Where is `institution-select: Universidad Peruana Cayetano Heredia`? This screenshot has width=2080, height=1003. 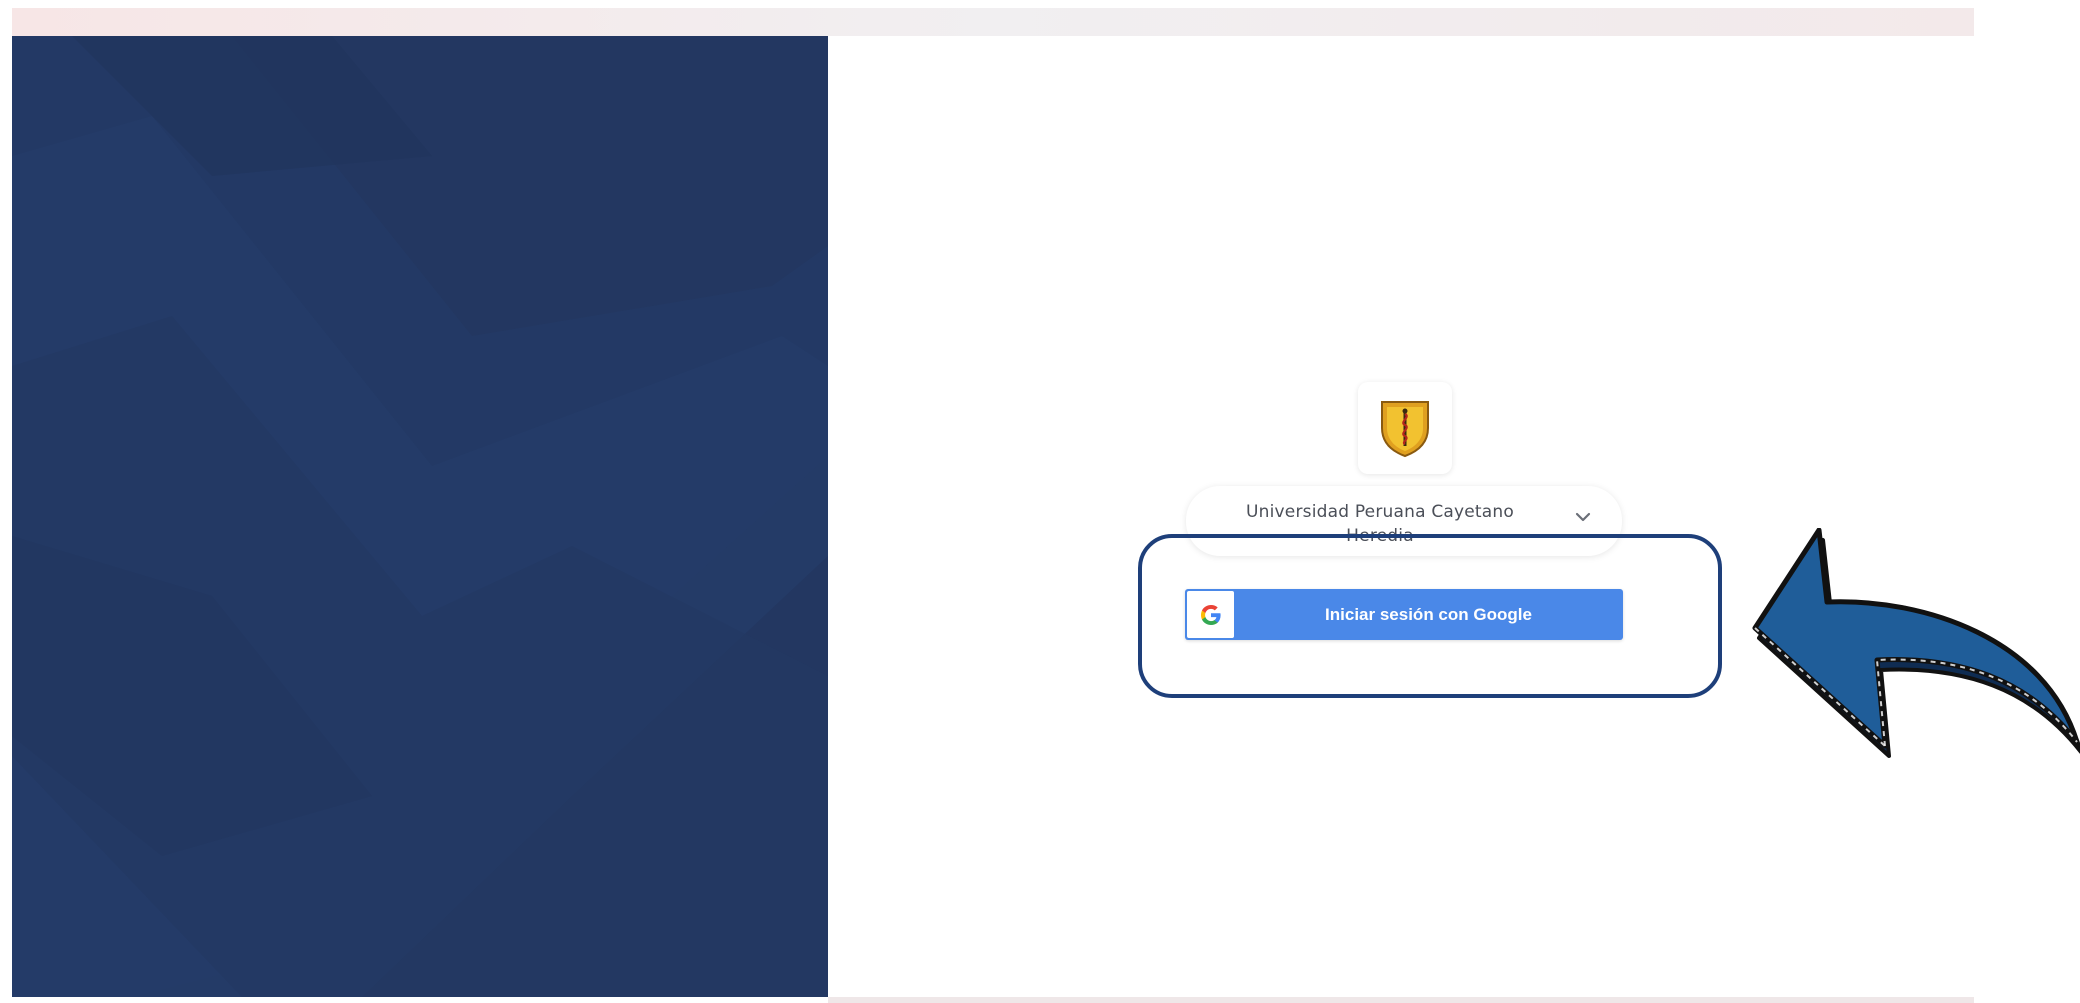 institution-select: Universidad Peruana Cayetano Heredia is located at coordinates (1404, 521).